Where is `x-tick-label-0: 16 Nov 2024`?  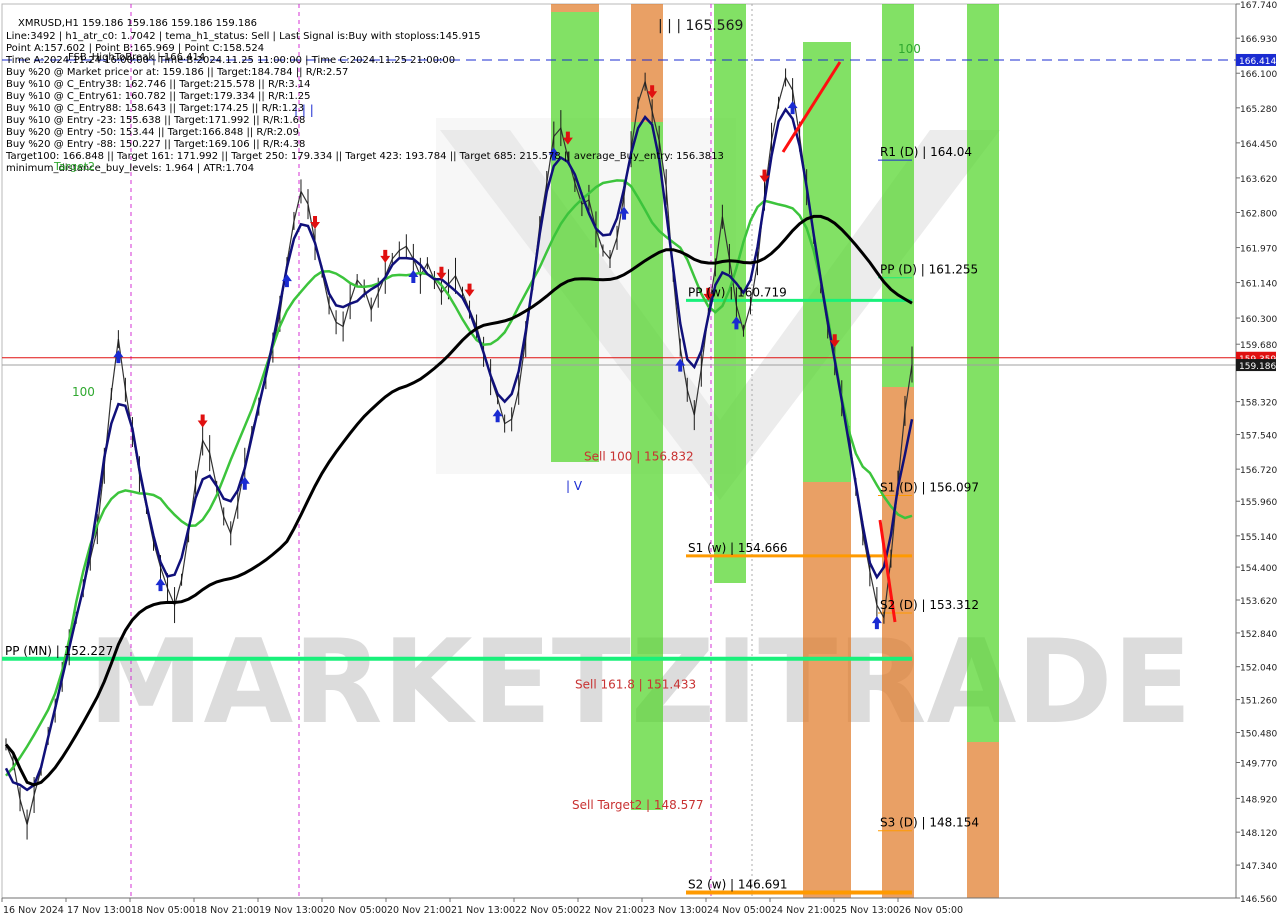
x-tick-label-0: 16 Nov 2024 is located at coordinates (33, 910).